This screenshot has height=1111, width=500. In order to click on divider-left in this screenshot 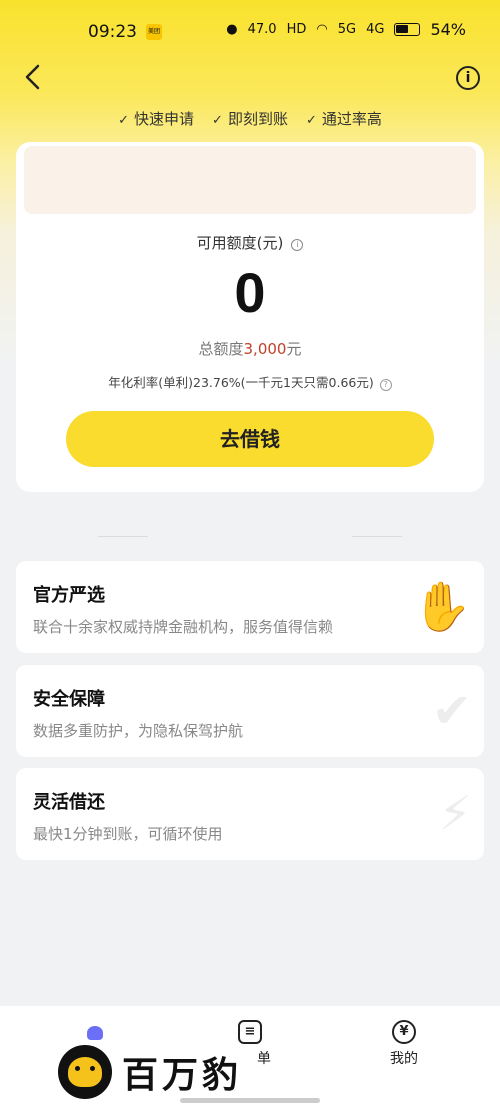, I will do `click(123, 536)`.